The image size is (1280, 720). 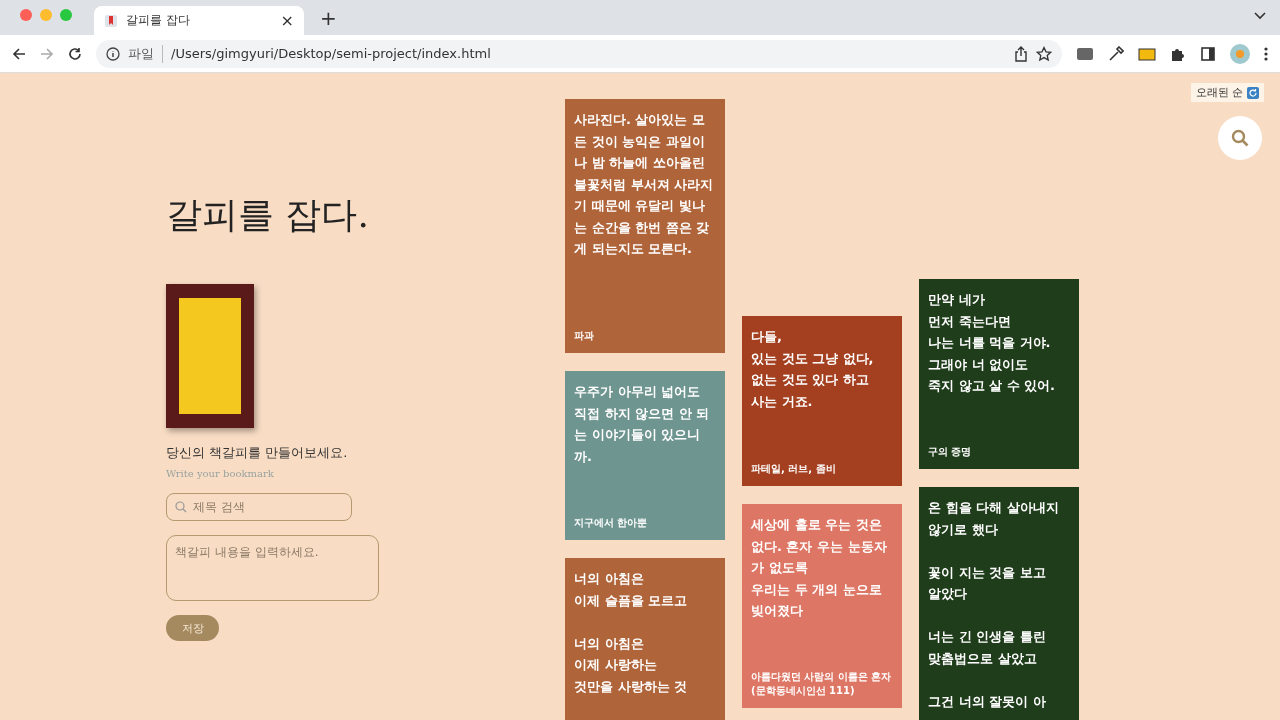 I want to click on bookmark-card: 다들, 있는 것도 그냥 없다, 없는 것도 있다 하고 사는 거죠. 파테일, 러브, 좀비, so click(x=822, y=401).